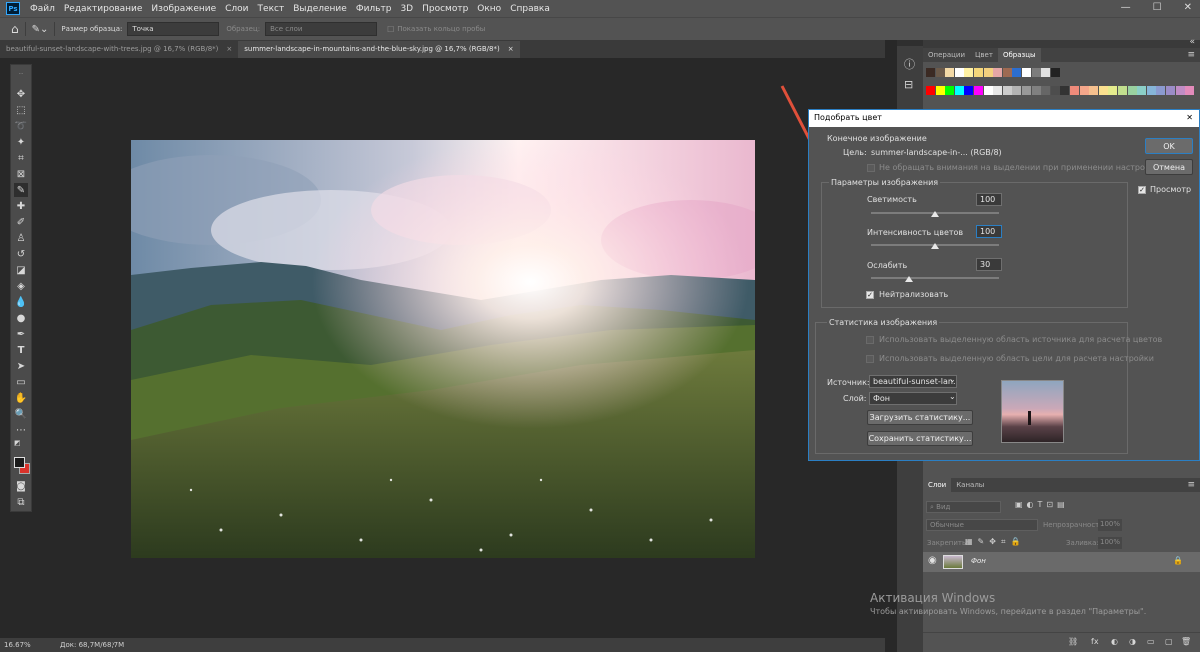 The height and width of the screenshot is (652, 1200). What do you see at coordinates (908, 84) in the screenshot?
I see `properties-panel-icon: ⊟` at bounding box center [908, 84].